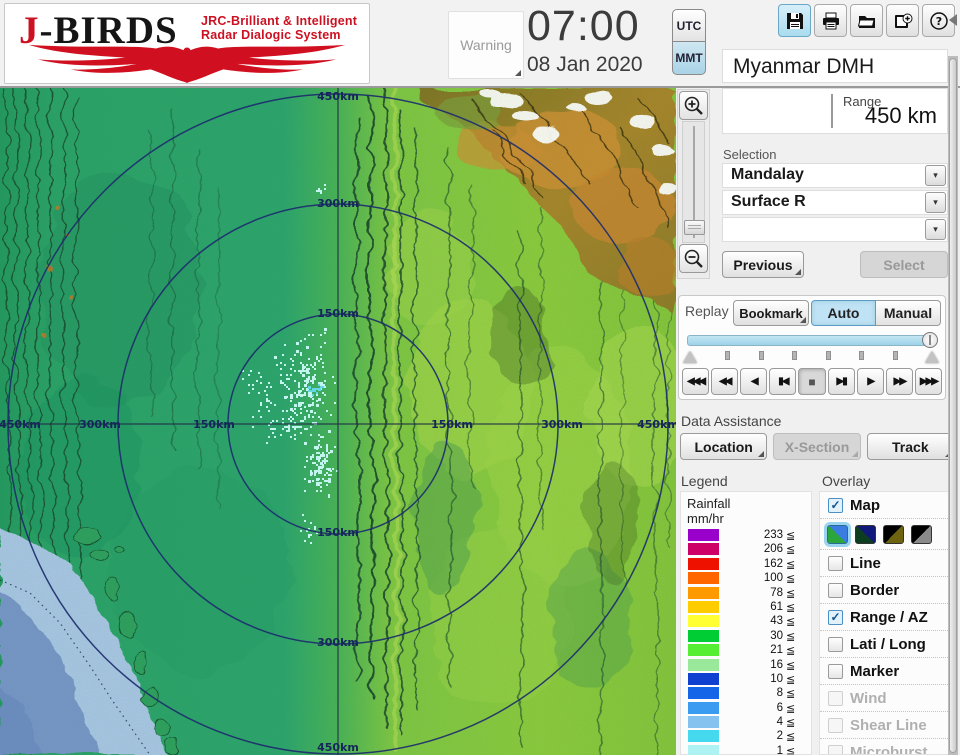  I want to click on play-button: ▶, so click(870, 381).